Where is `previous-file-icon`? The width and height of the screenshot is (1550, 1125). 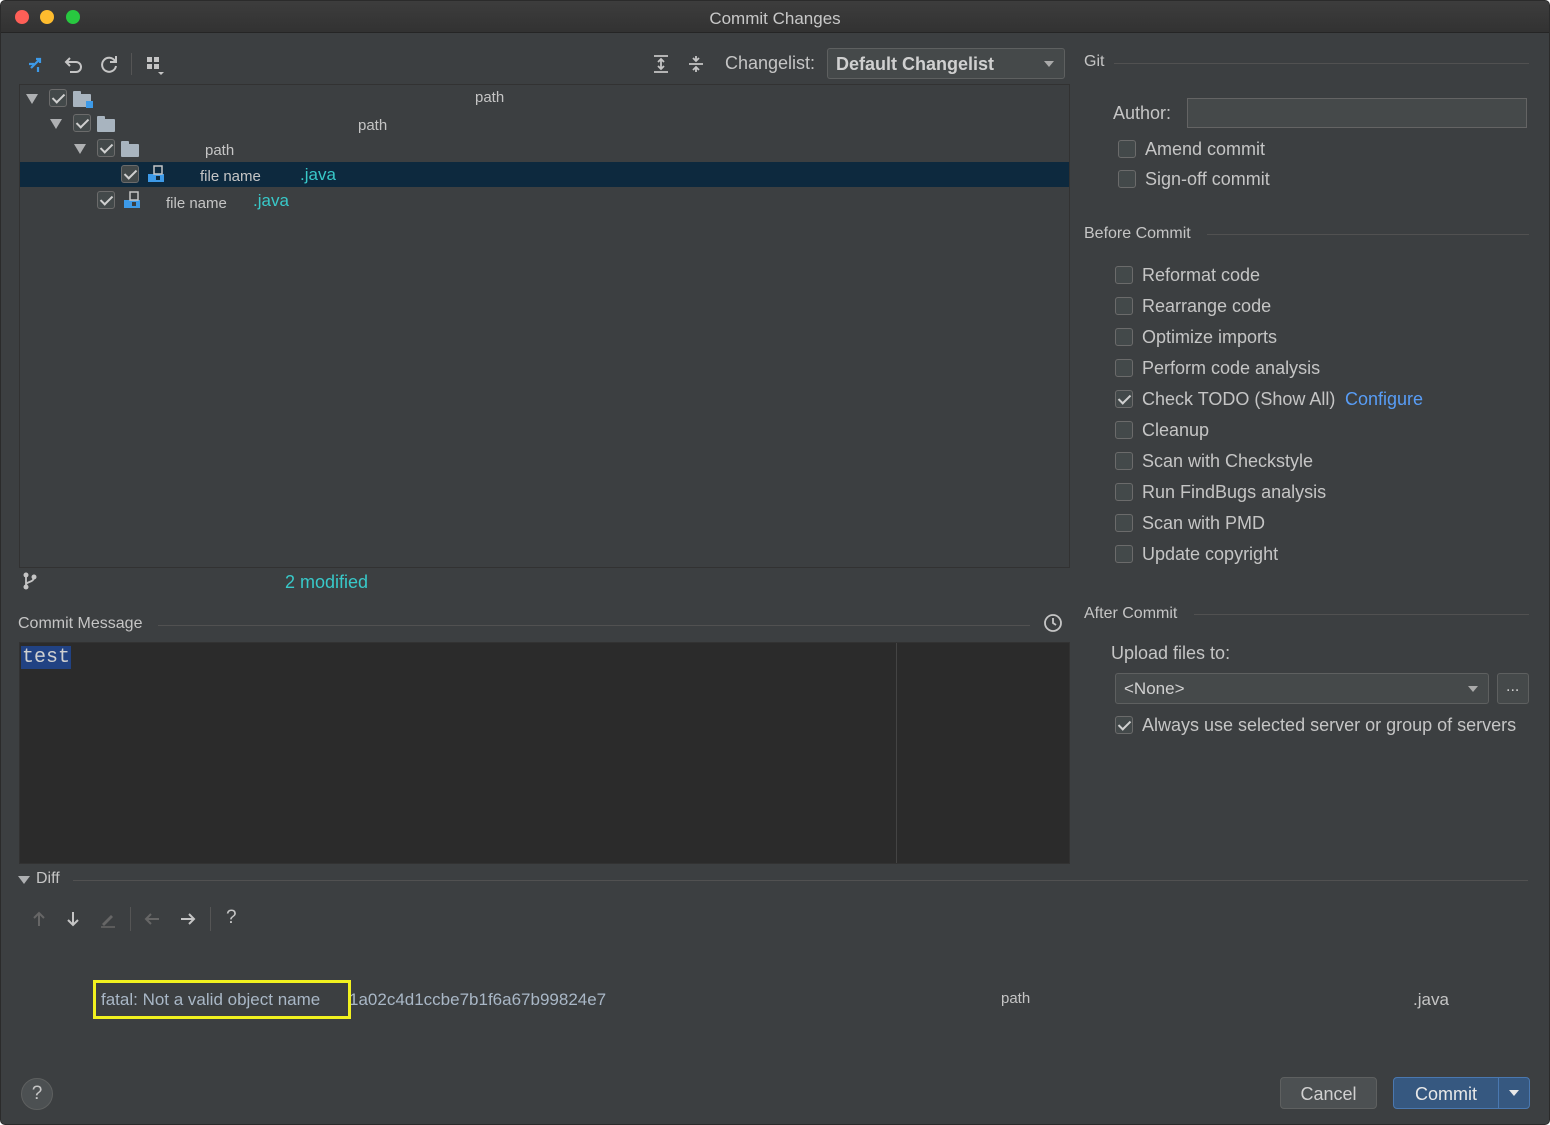 previous-file-icon is located at coordinates (152, 919).